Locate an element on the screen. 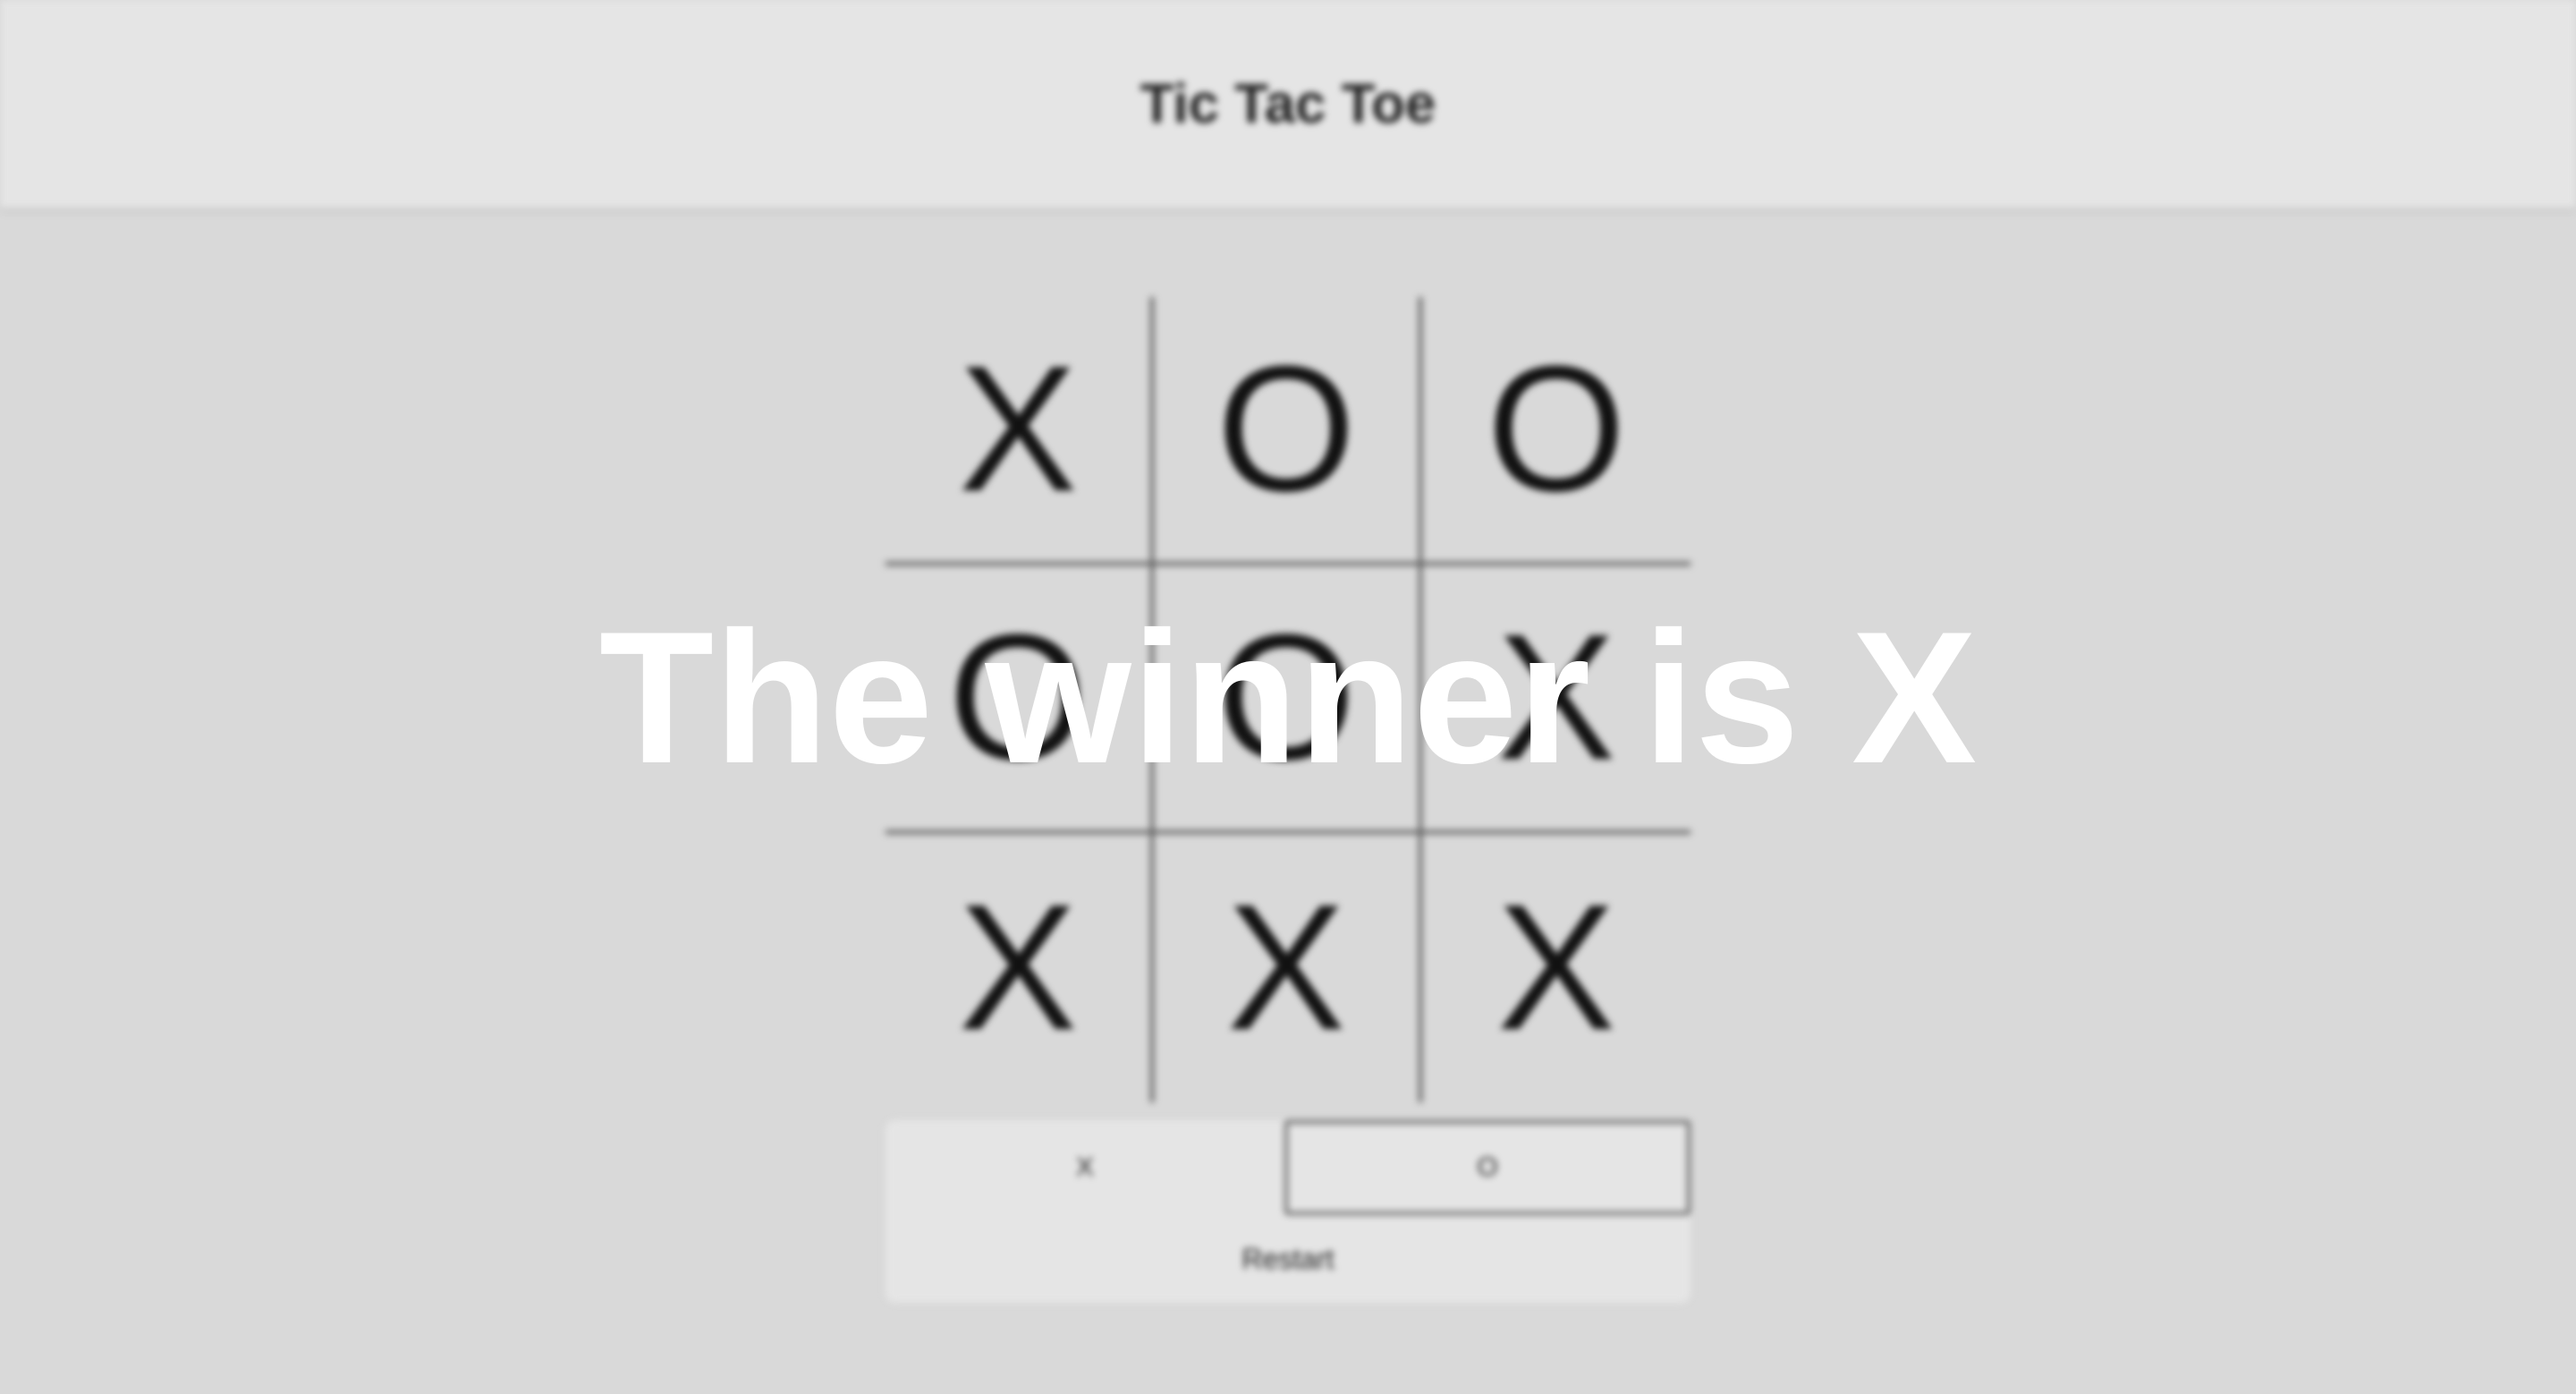 This screenshot has height=1394, width=2576. board-cell-7: X is located at coordinates (1020, 968).